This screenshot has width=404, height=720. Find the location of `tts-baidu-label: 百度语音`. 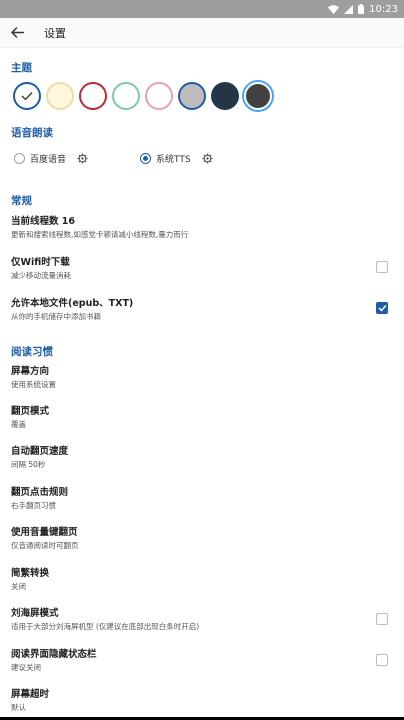

tts-baidu-label: 百度语音 is located at coordinates (48, 160).